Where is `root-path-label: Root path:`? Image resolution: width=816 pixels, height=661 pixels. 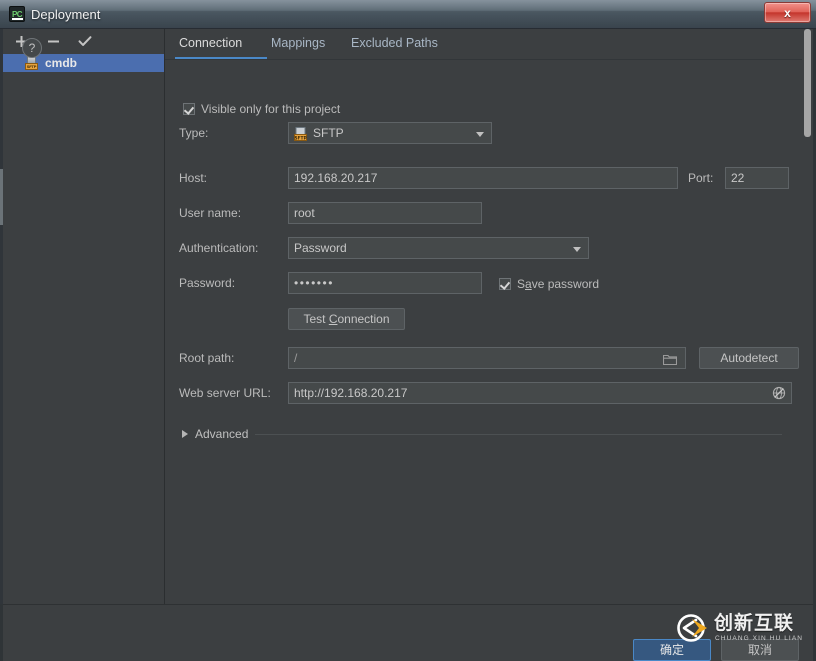
root-path-label: Root path: is located at coordinates (207, 358).